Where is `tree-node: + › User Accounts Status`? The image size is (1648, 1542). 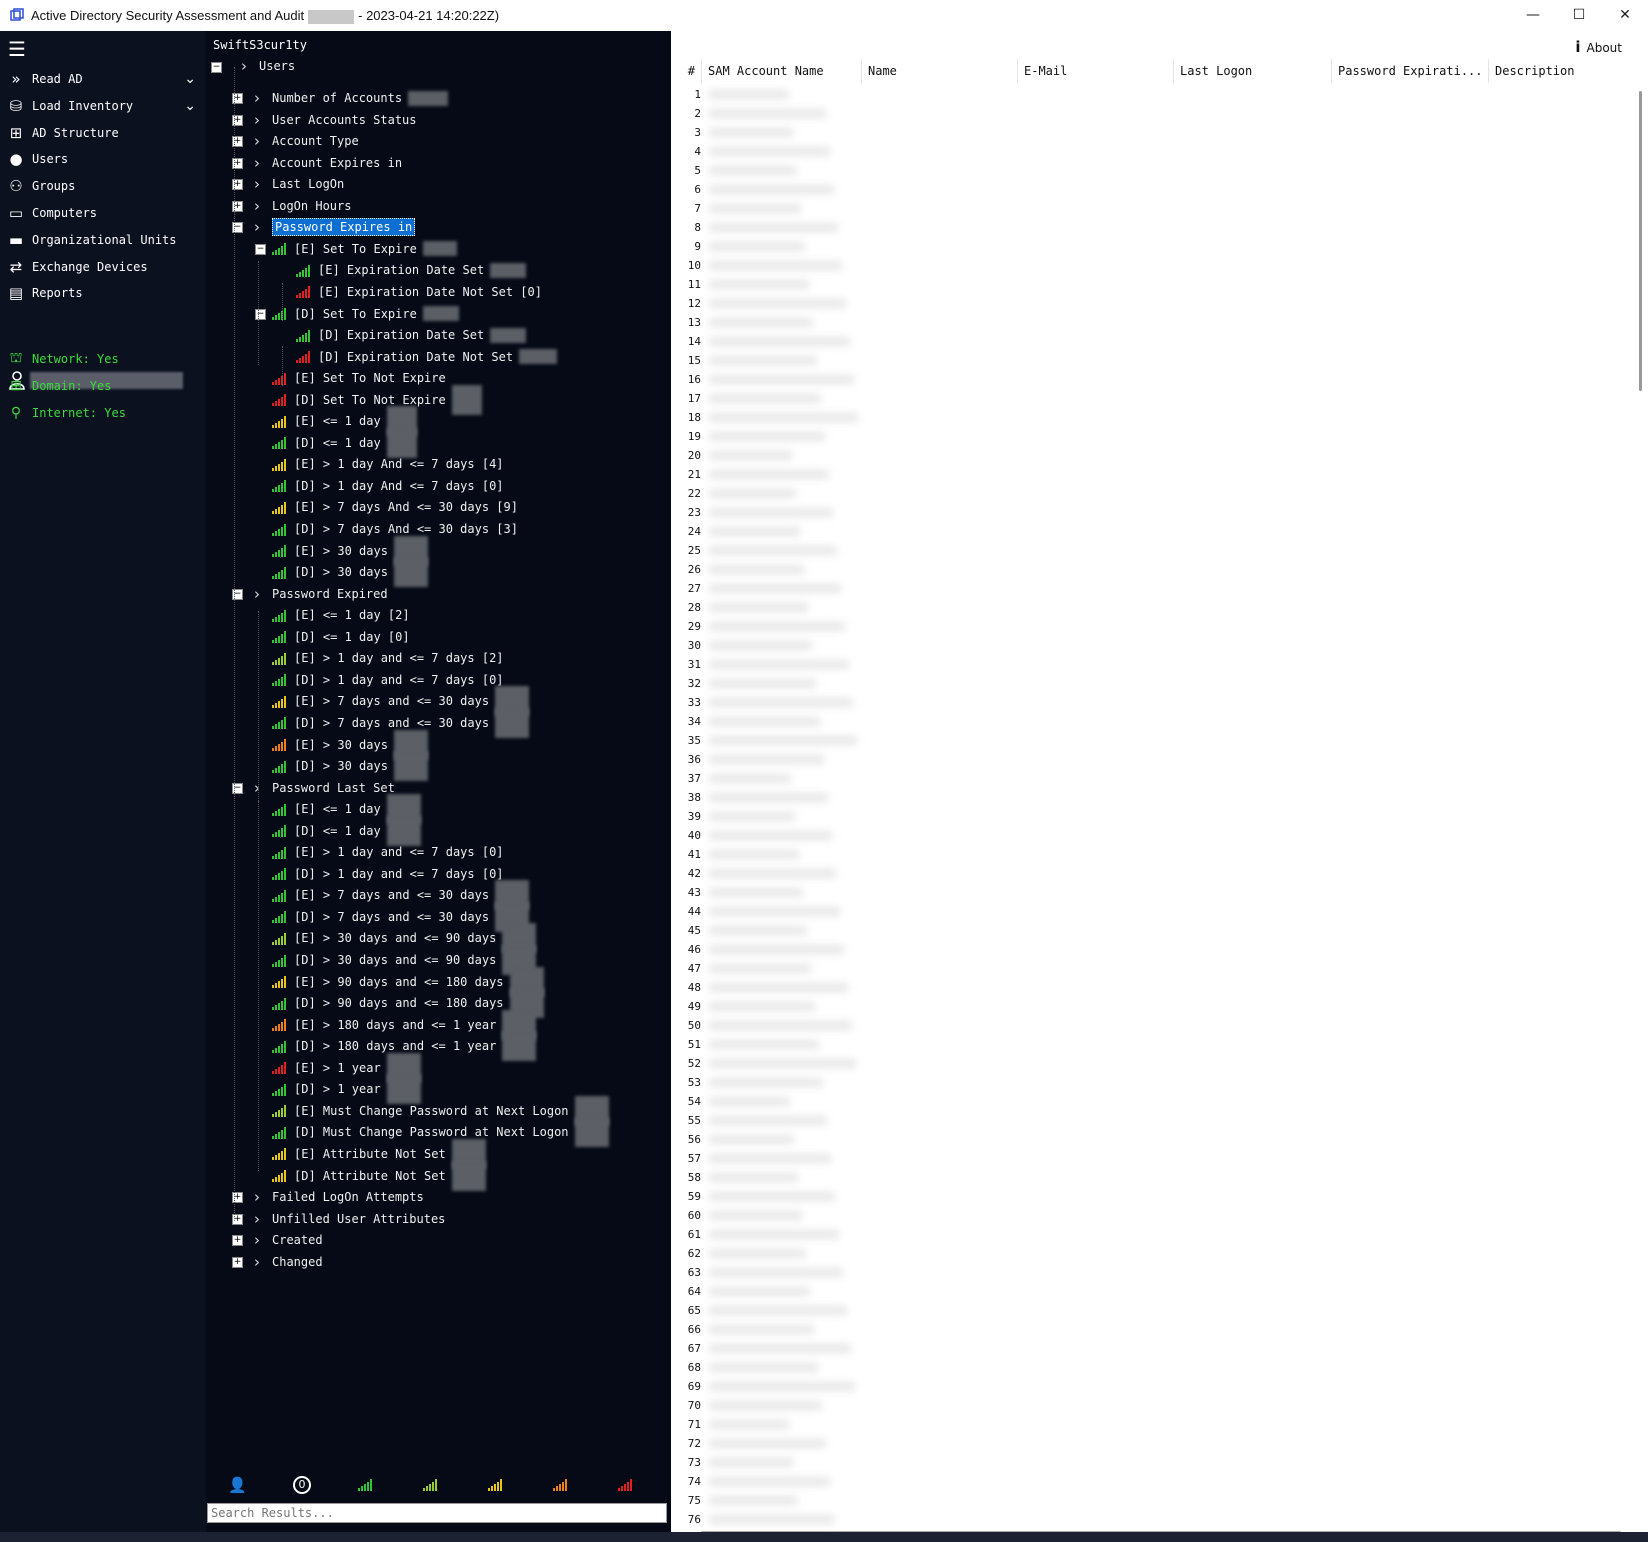
tree-node: + › User Accounts Status is located at coordinates (324, 120).